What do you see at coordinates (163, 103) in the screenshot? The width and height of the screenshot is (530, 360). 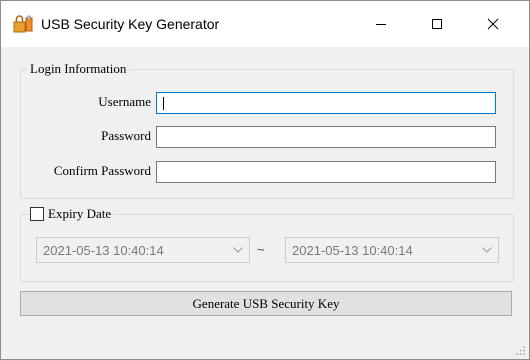 I see `text-caret` at bounding box center [163, 103].